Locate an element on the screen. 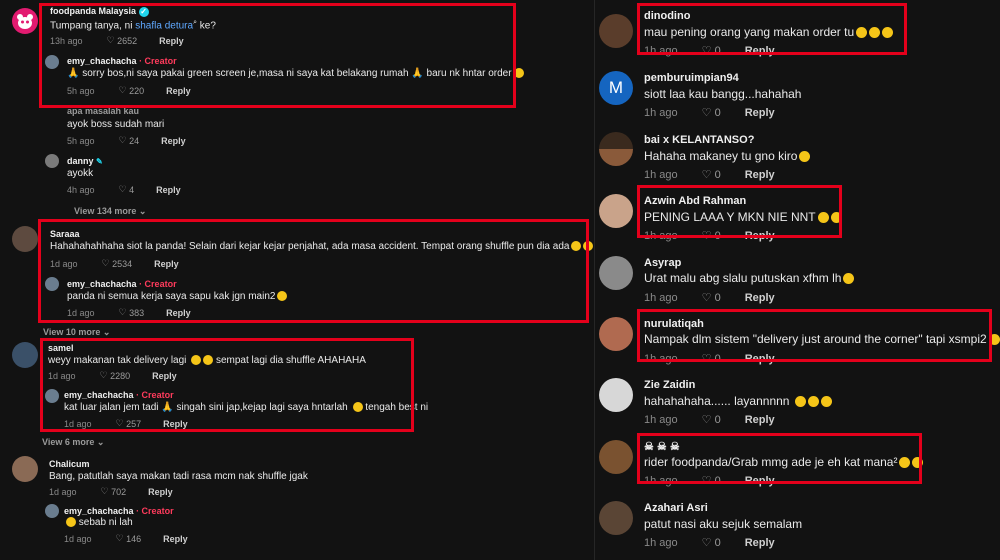  chevron-down-icon: ⌄ is located at coordinates (142, 211).